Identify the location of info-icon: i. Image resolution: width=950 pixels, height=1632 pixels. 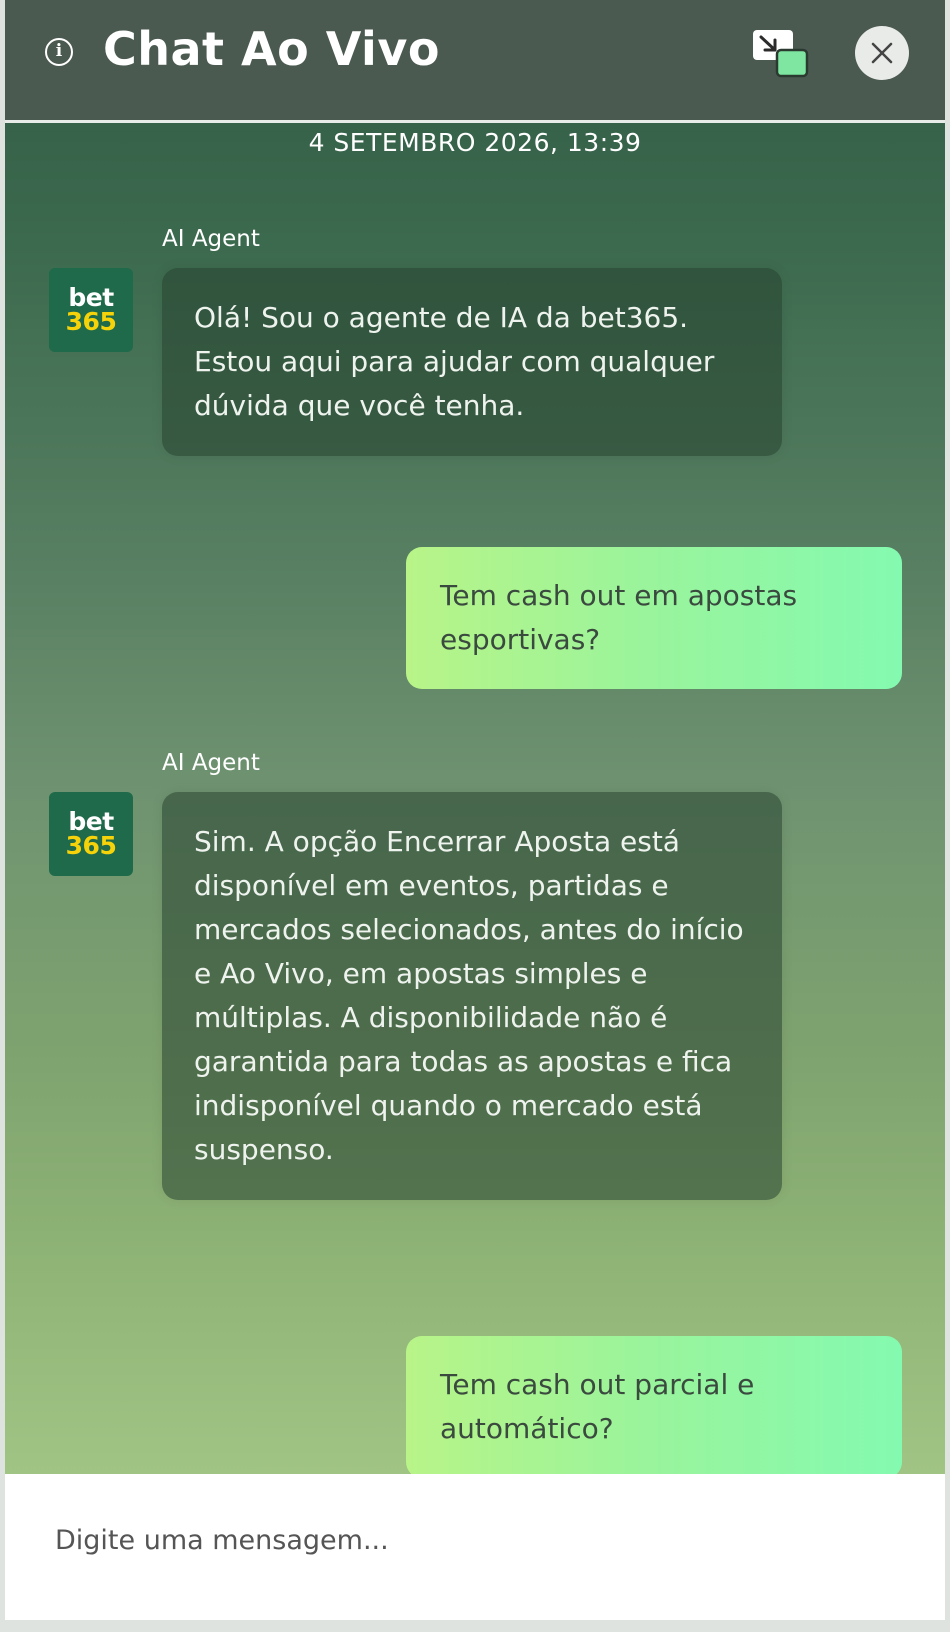
(59, 52).